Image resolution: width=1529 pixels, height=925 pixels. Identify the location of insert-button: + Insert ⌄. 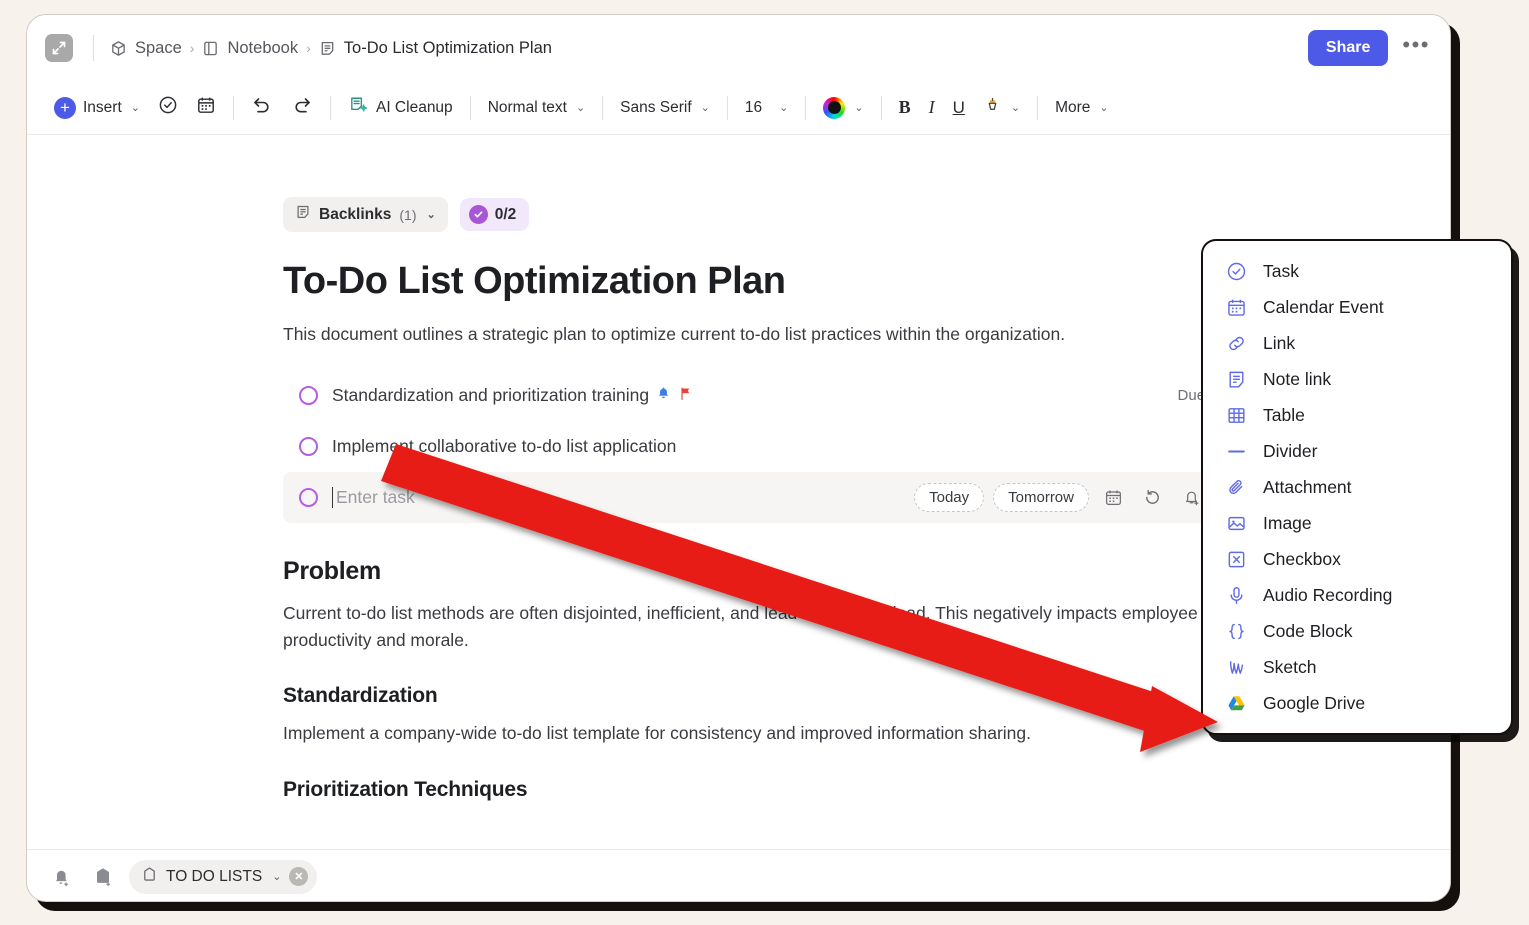
(97, 108).